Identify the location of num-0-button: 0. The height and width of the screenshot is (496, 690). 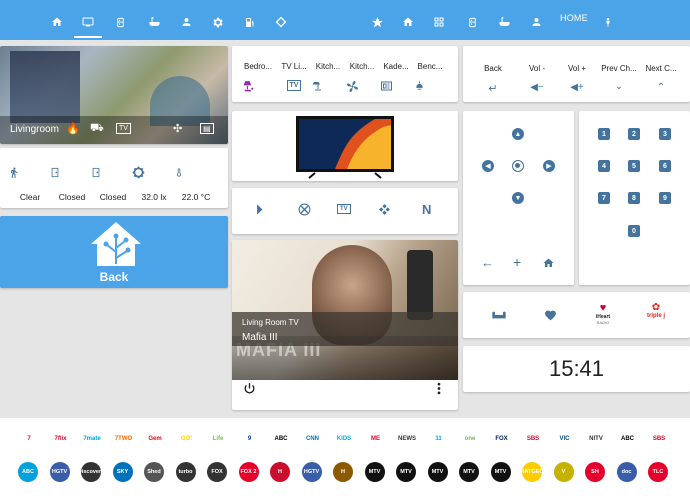
(634, 231).